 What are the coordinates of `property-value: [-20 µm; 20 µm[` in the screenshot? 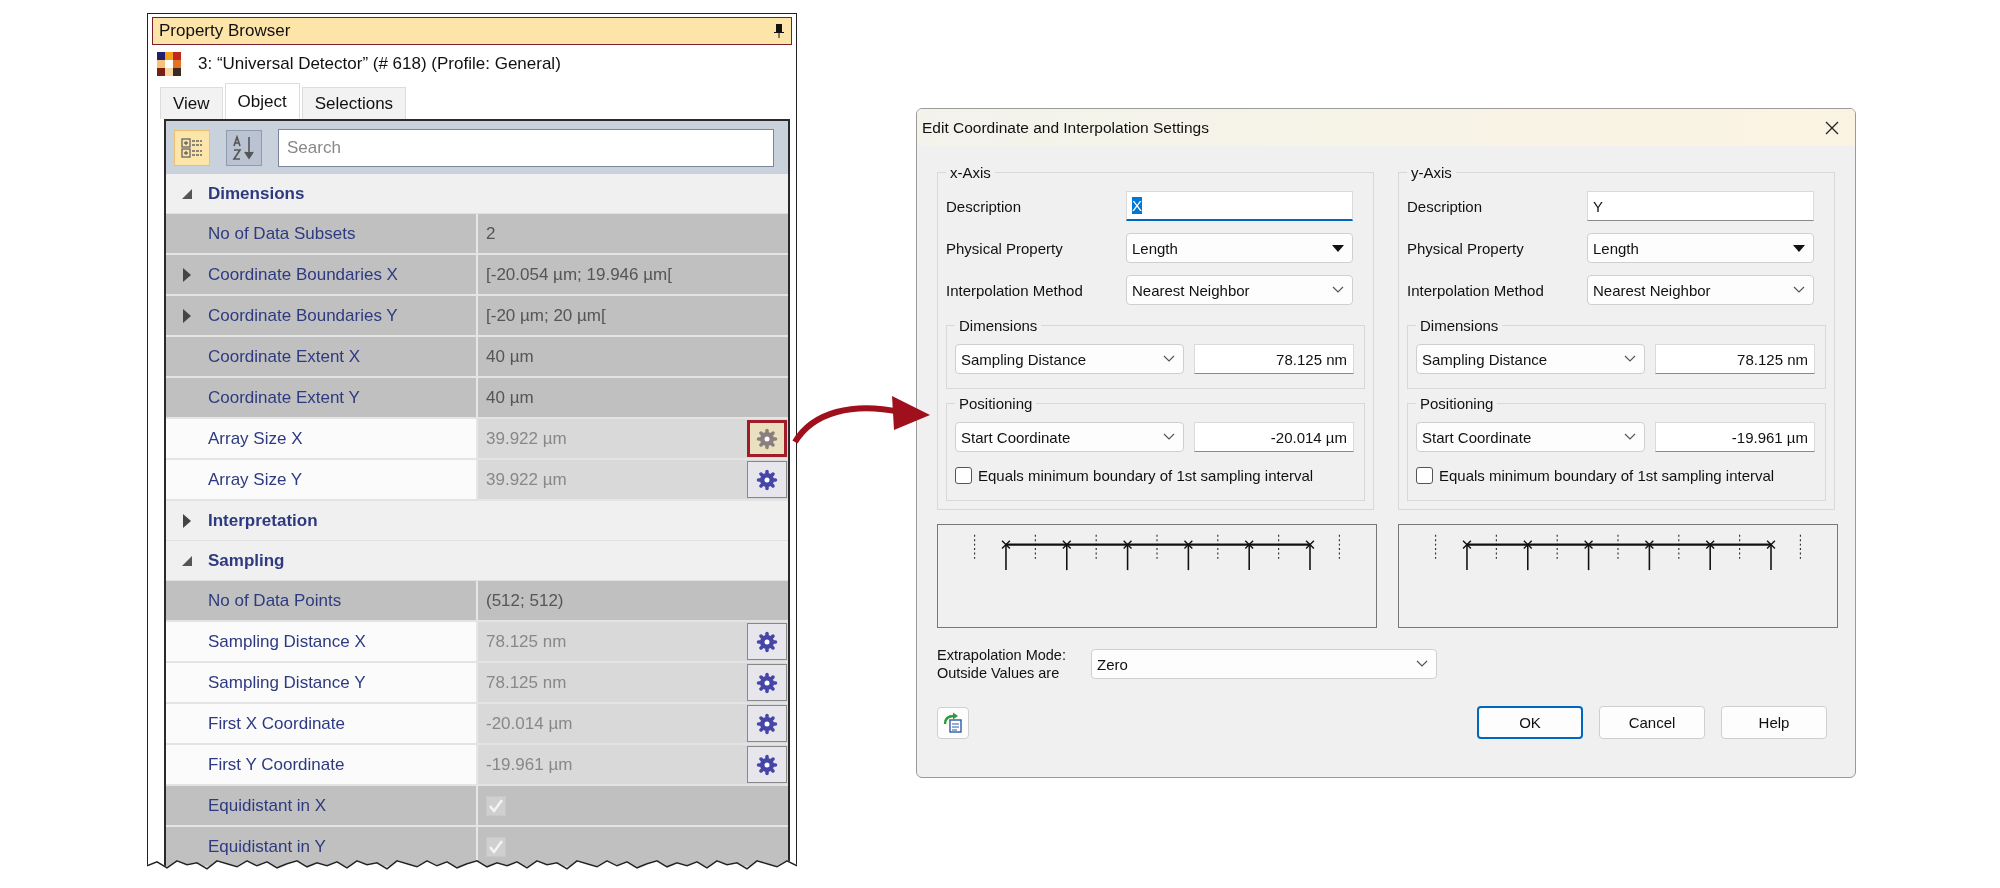 It's located at (546, 315).